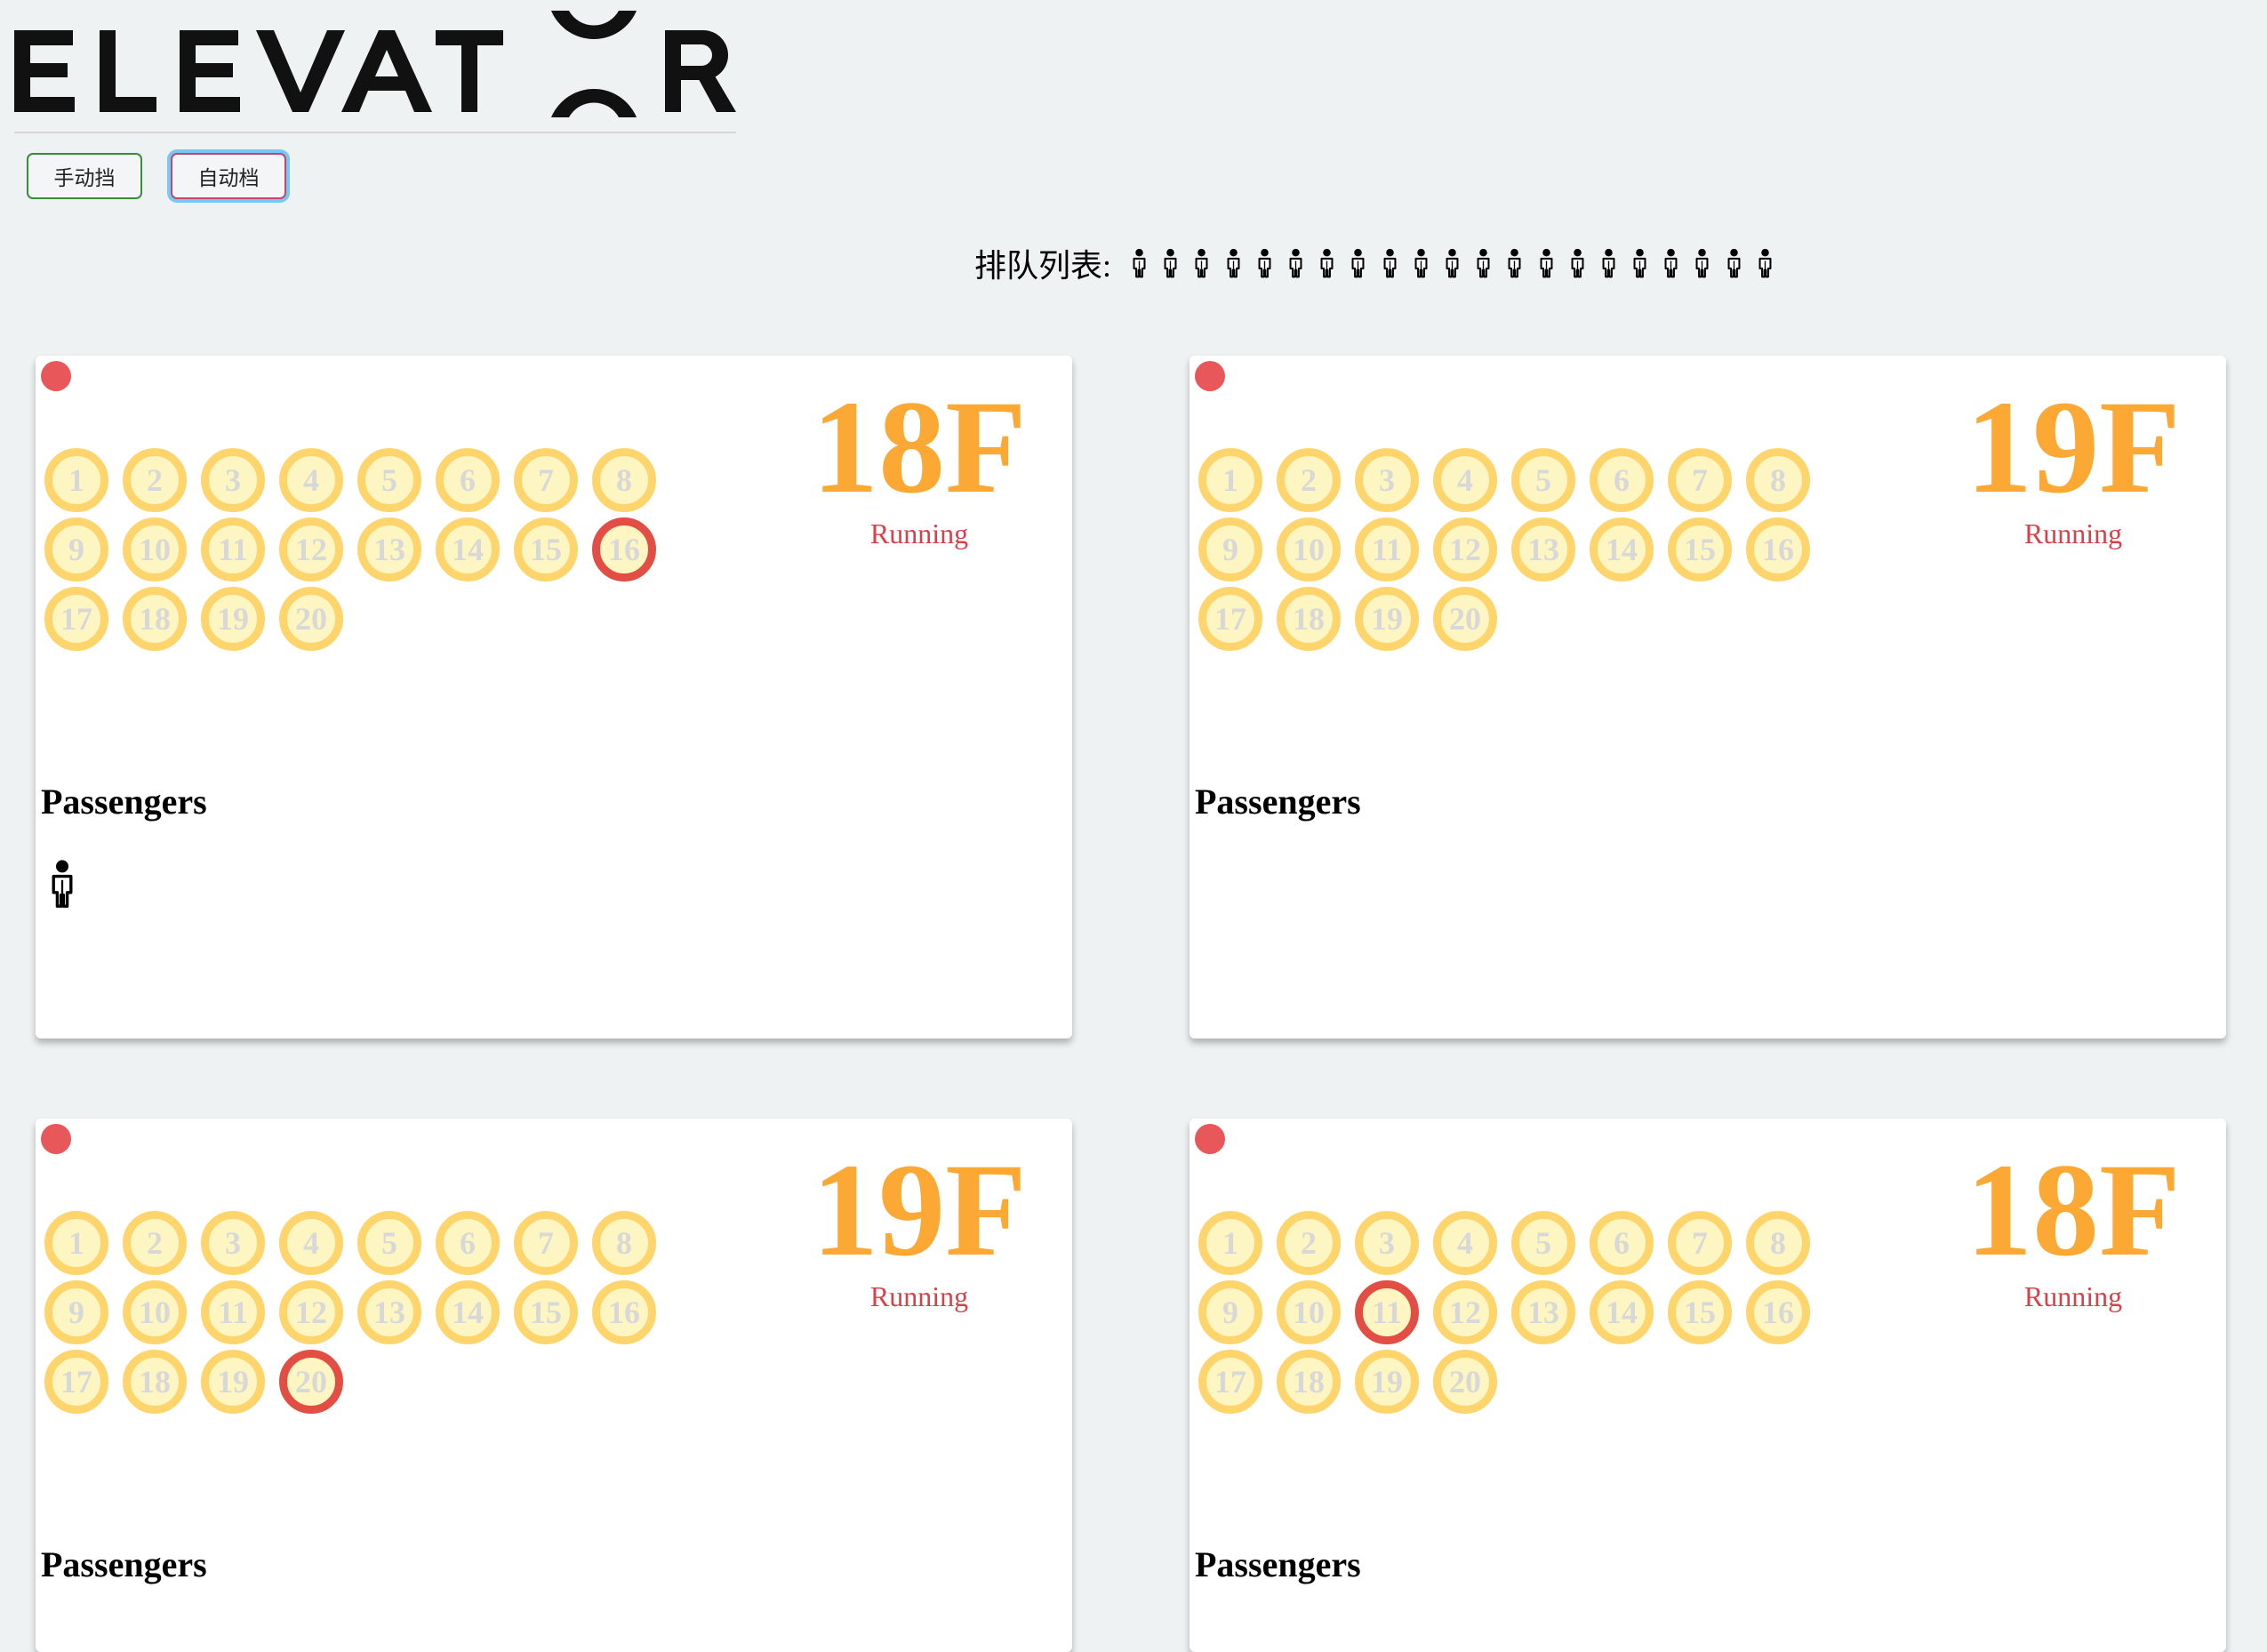  Describe the element at coordinates (84, 176) in the screenshot. I see `manual-mode-button: 手动挡` at that location.